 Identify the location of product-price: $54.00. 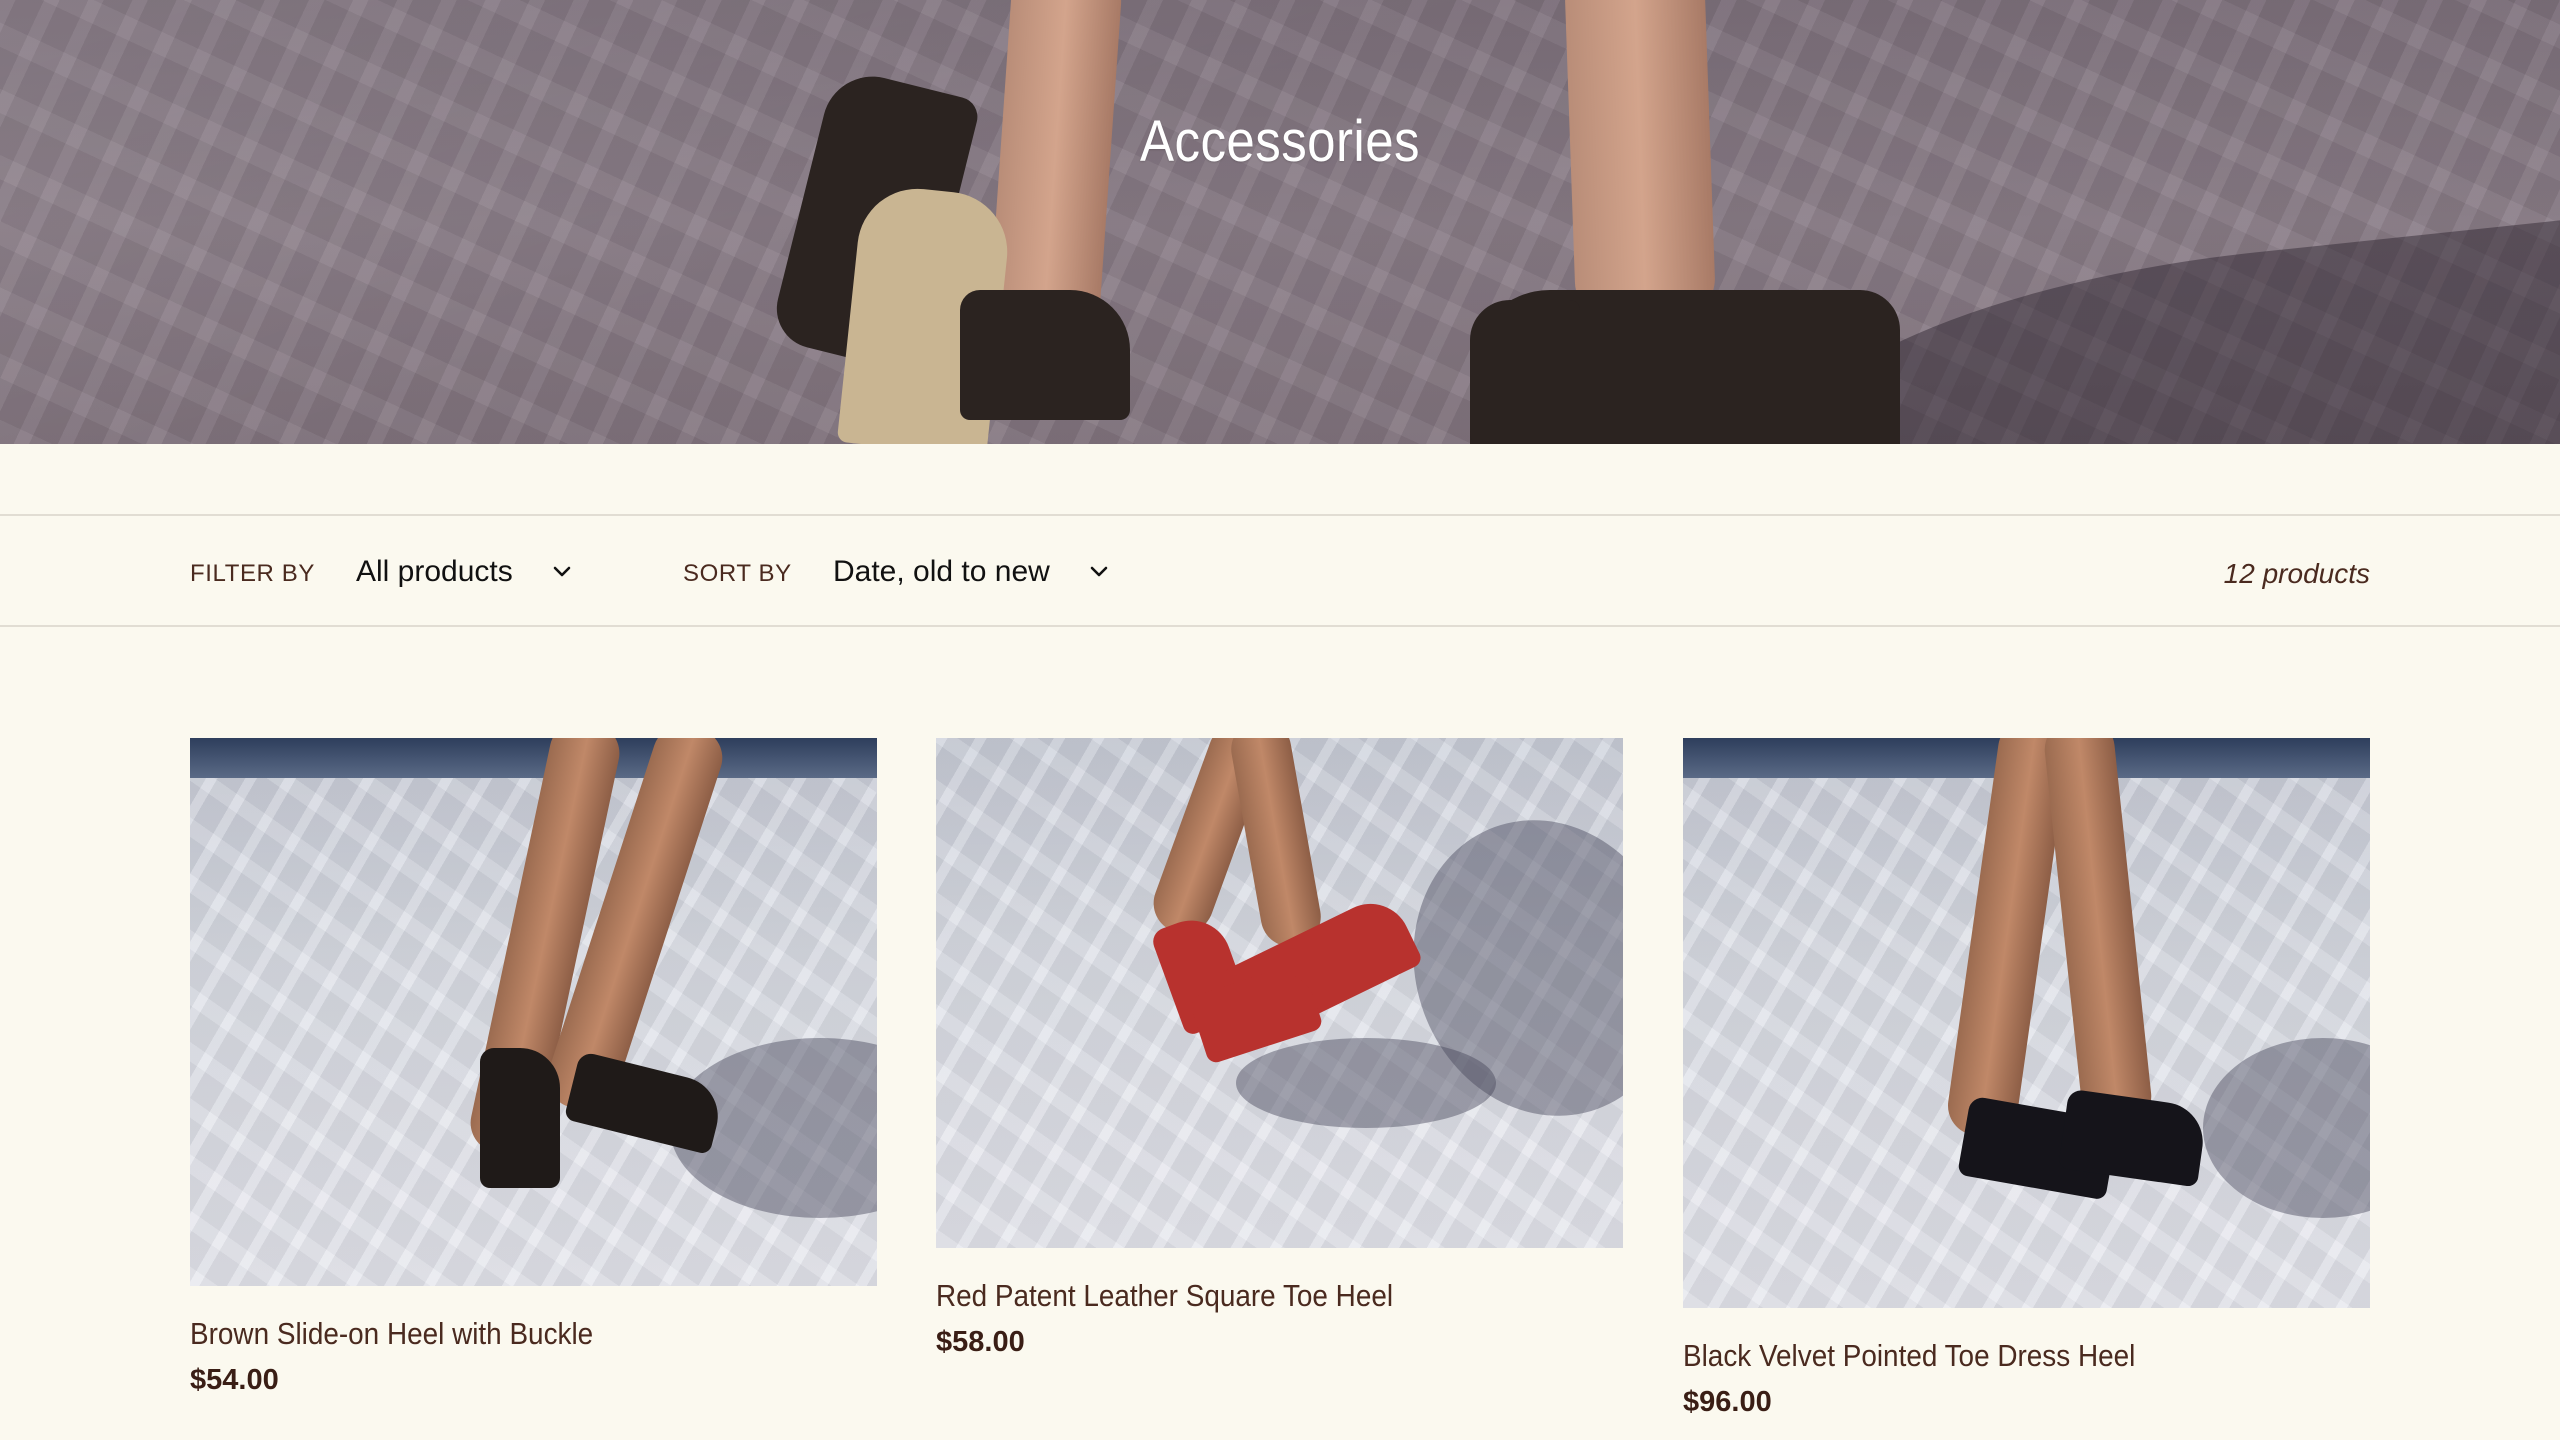
(234, 1380).